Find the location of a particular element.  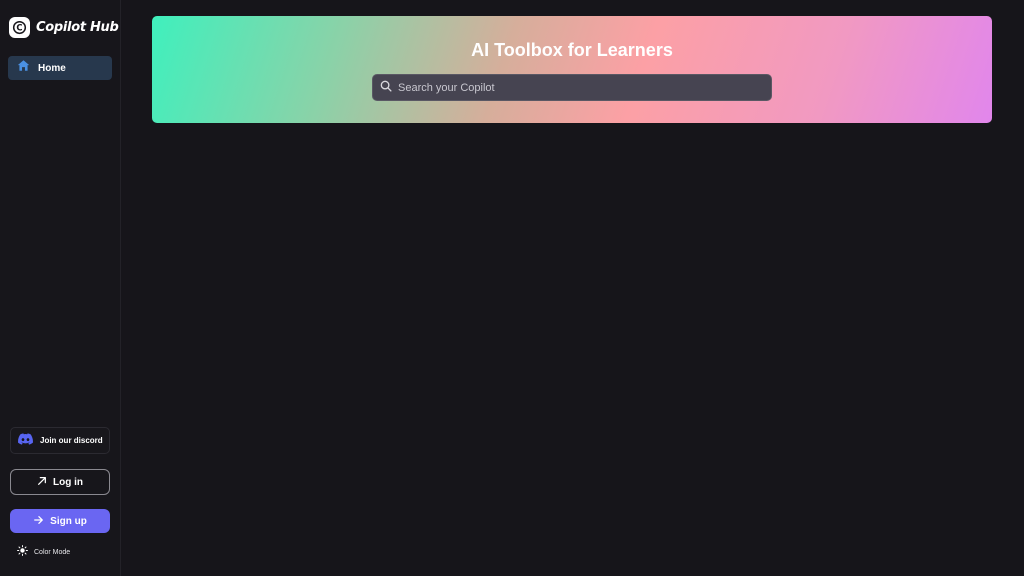

join-discord-label: Join our discord is located at coordinates (71, 440).